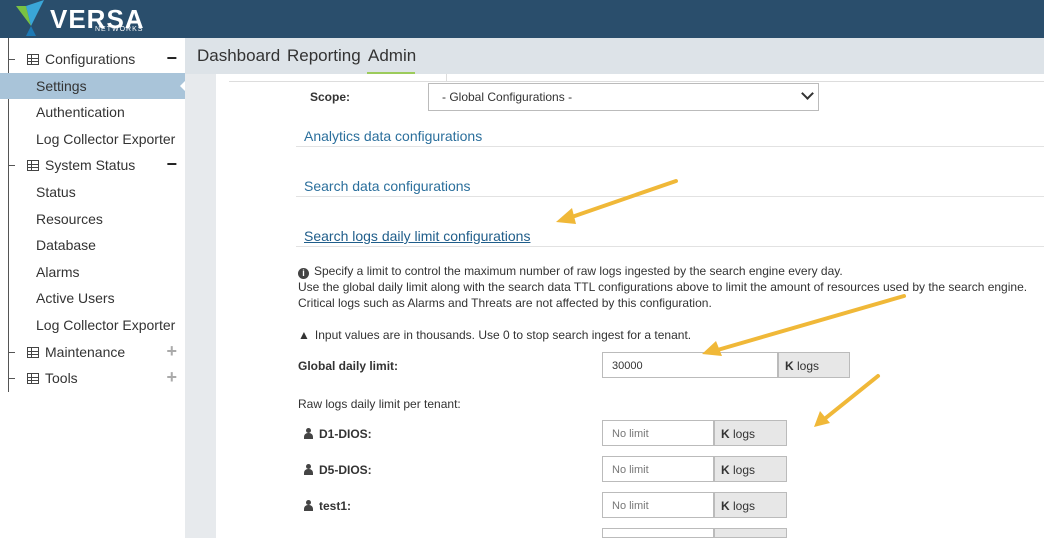 Image resolution: width=1044 pixels, height=538 pixels. Describe the element at coordinates (58, 272) in the screenshot. I see `sidebar-item-label: Alarms` at that location.